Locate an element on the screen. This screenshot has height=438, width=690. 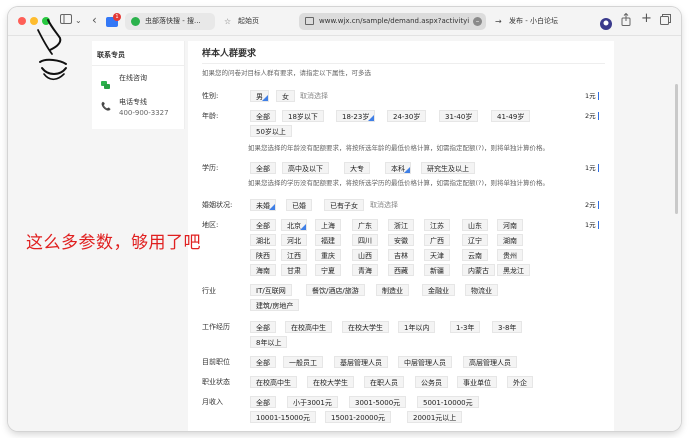
option-chip: 10001-15000元 is located at coordinates (283, 417).